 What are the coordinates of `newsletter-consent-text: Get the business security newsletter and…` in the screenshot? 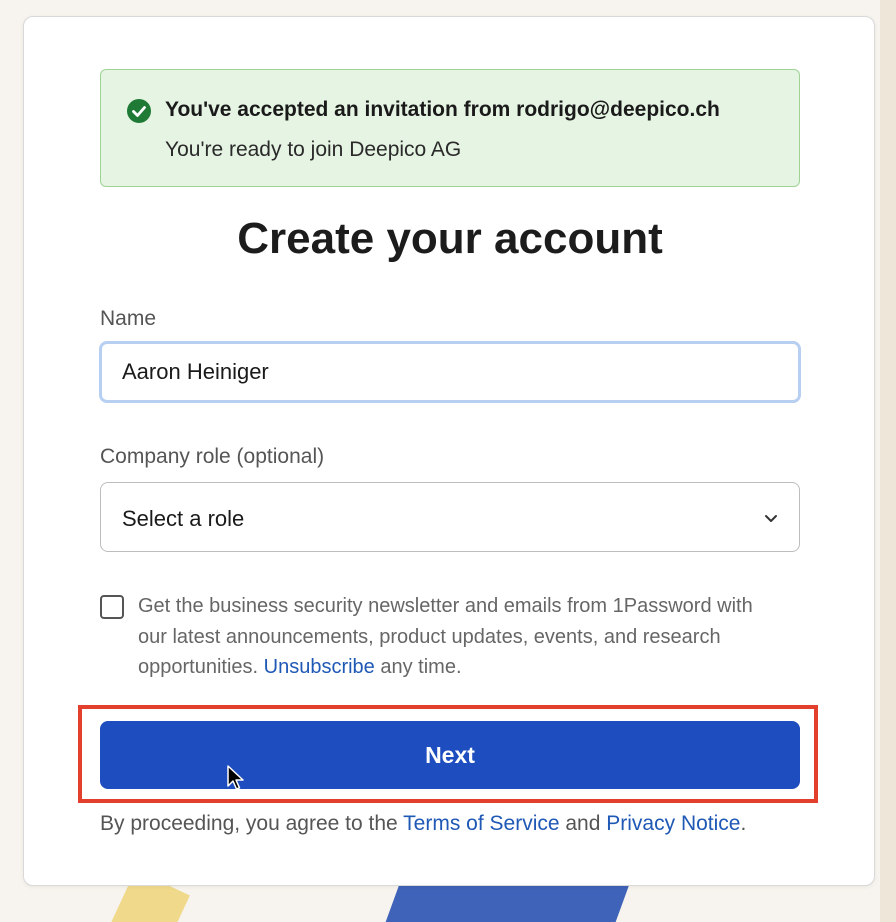 It's located at (458, 637).